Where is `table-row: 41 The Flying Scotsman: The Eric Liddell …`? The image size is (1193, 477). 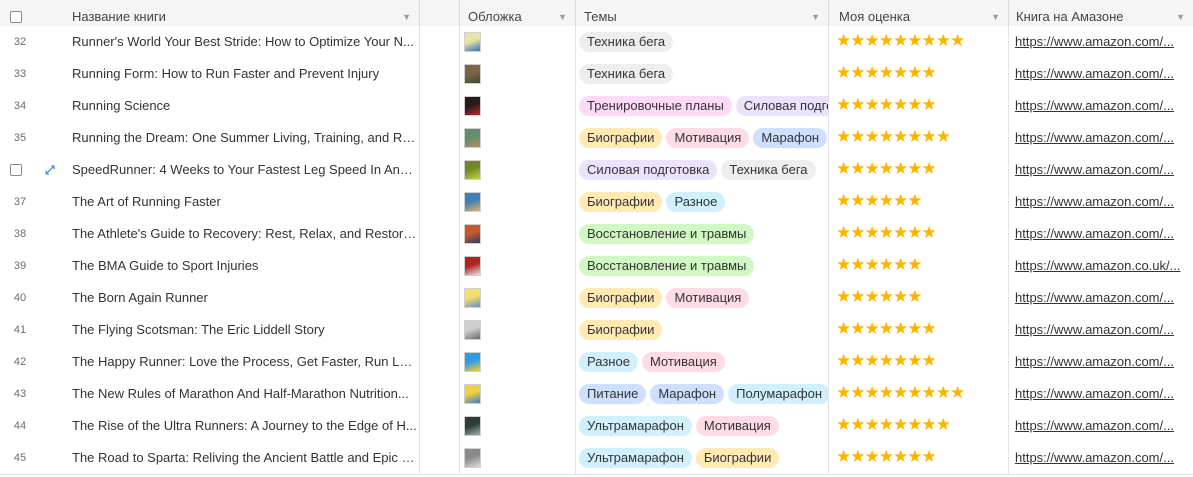
table-row: 41 The Flying Scotsman: The Eric Liddell … is located at coordinates (596, 330).